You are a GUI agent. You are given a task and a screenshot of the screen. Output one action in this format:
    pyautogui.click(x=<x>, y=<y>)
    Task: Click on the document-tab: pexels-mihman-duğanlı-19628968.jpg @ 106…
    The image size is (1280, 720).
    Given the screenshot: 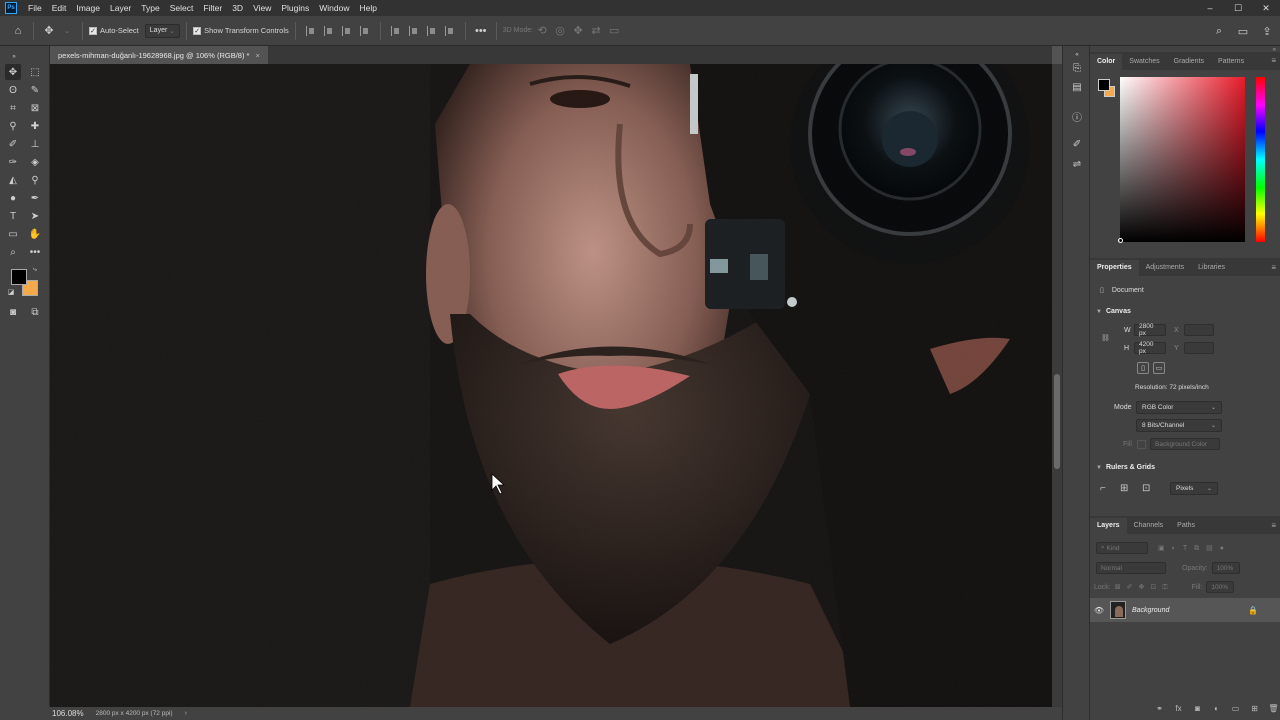 What is the action you would take?
    pyautogui.click(x=159, y=55)
    